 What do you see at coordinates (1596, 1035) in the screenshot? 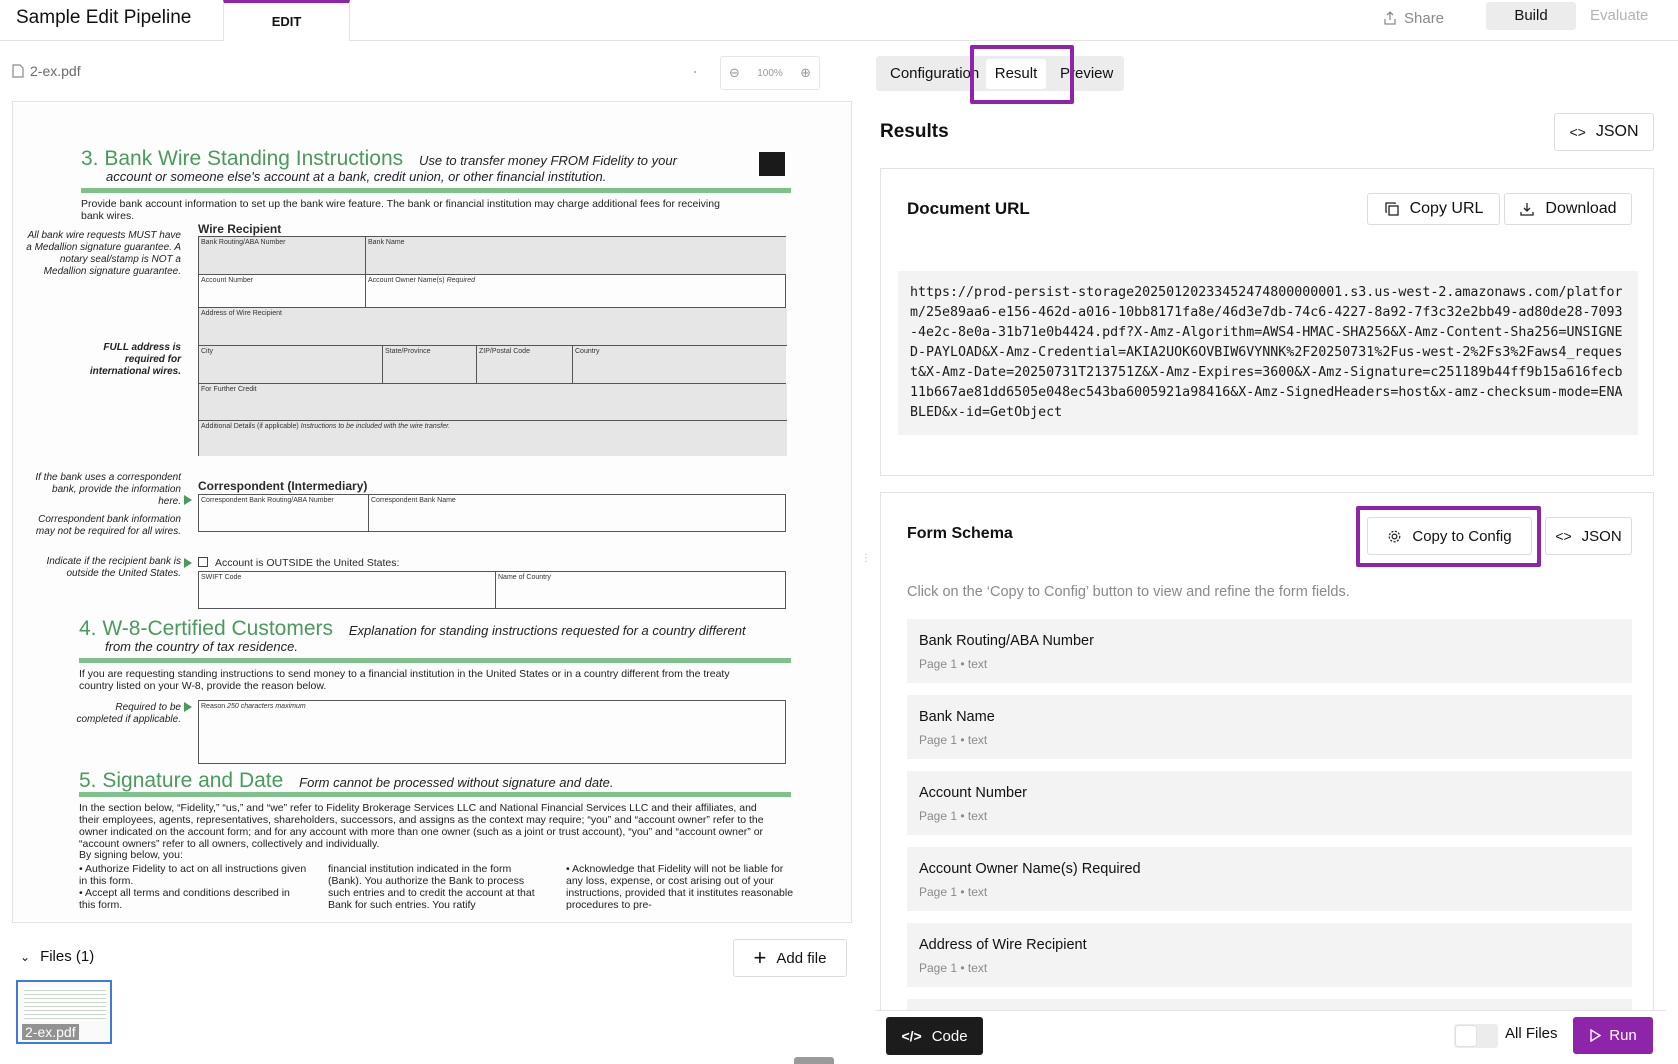
I see `play-icon` at bounding box center [1596, 1035].